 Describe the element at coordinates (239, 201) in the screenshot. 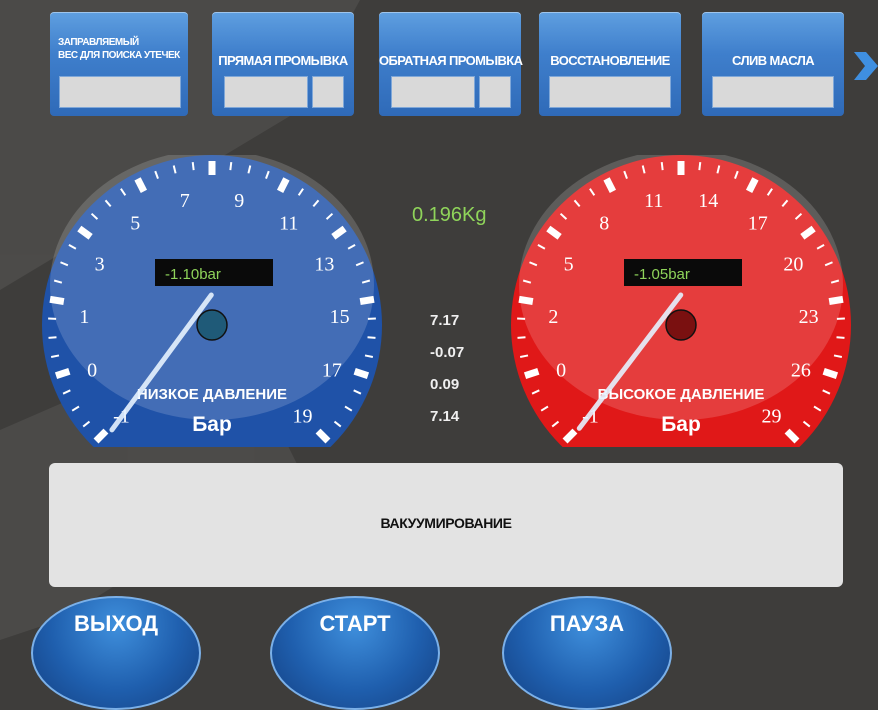

I see `low-scale-label: 9` at that location.